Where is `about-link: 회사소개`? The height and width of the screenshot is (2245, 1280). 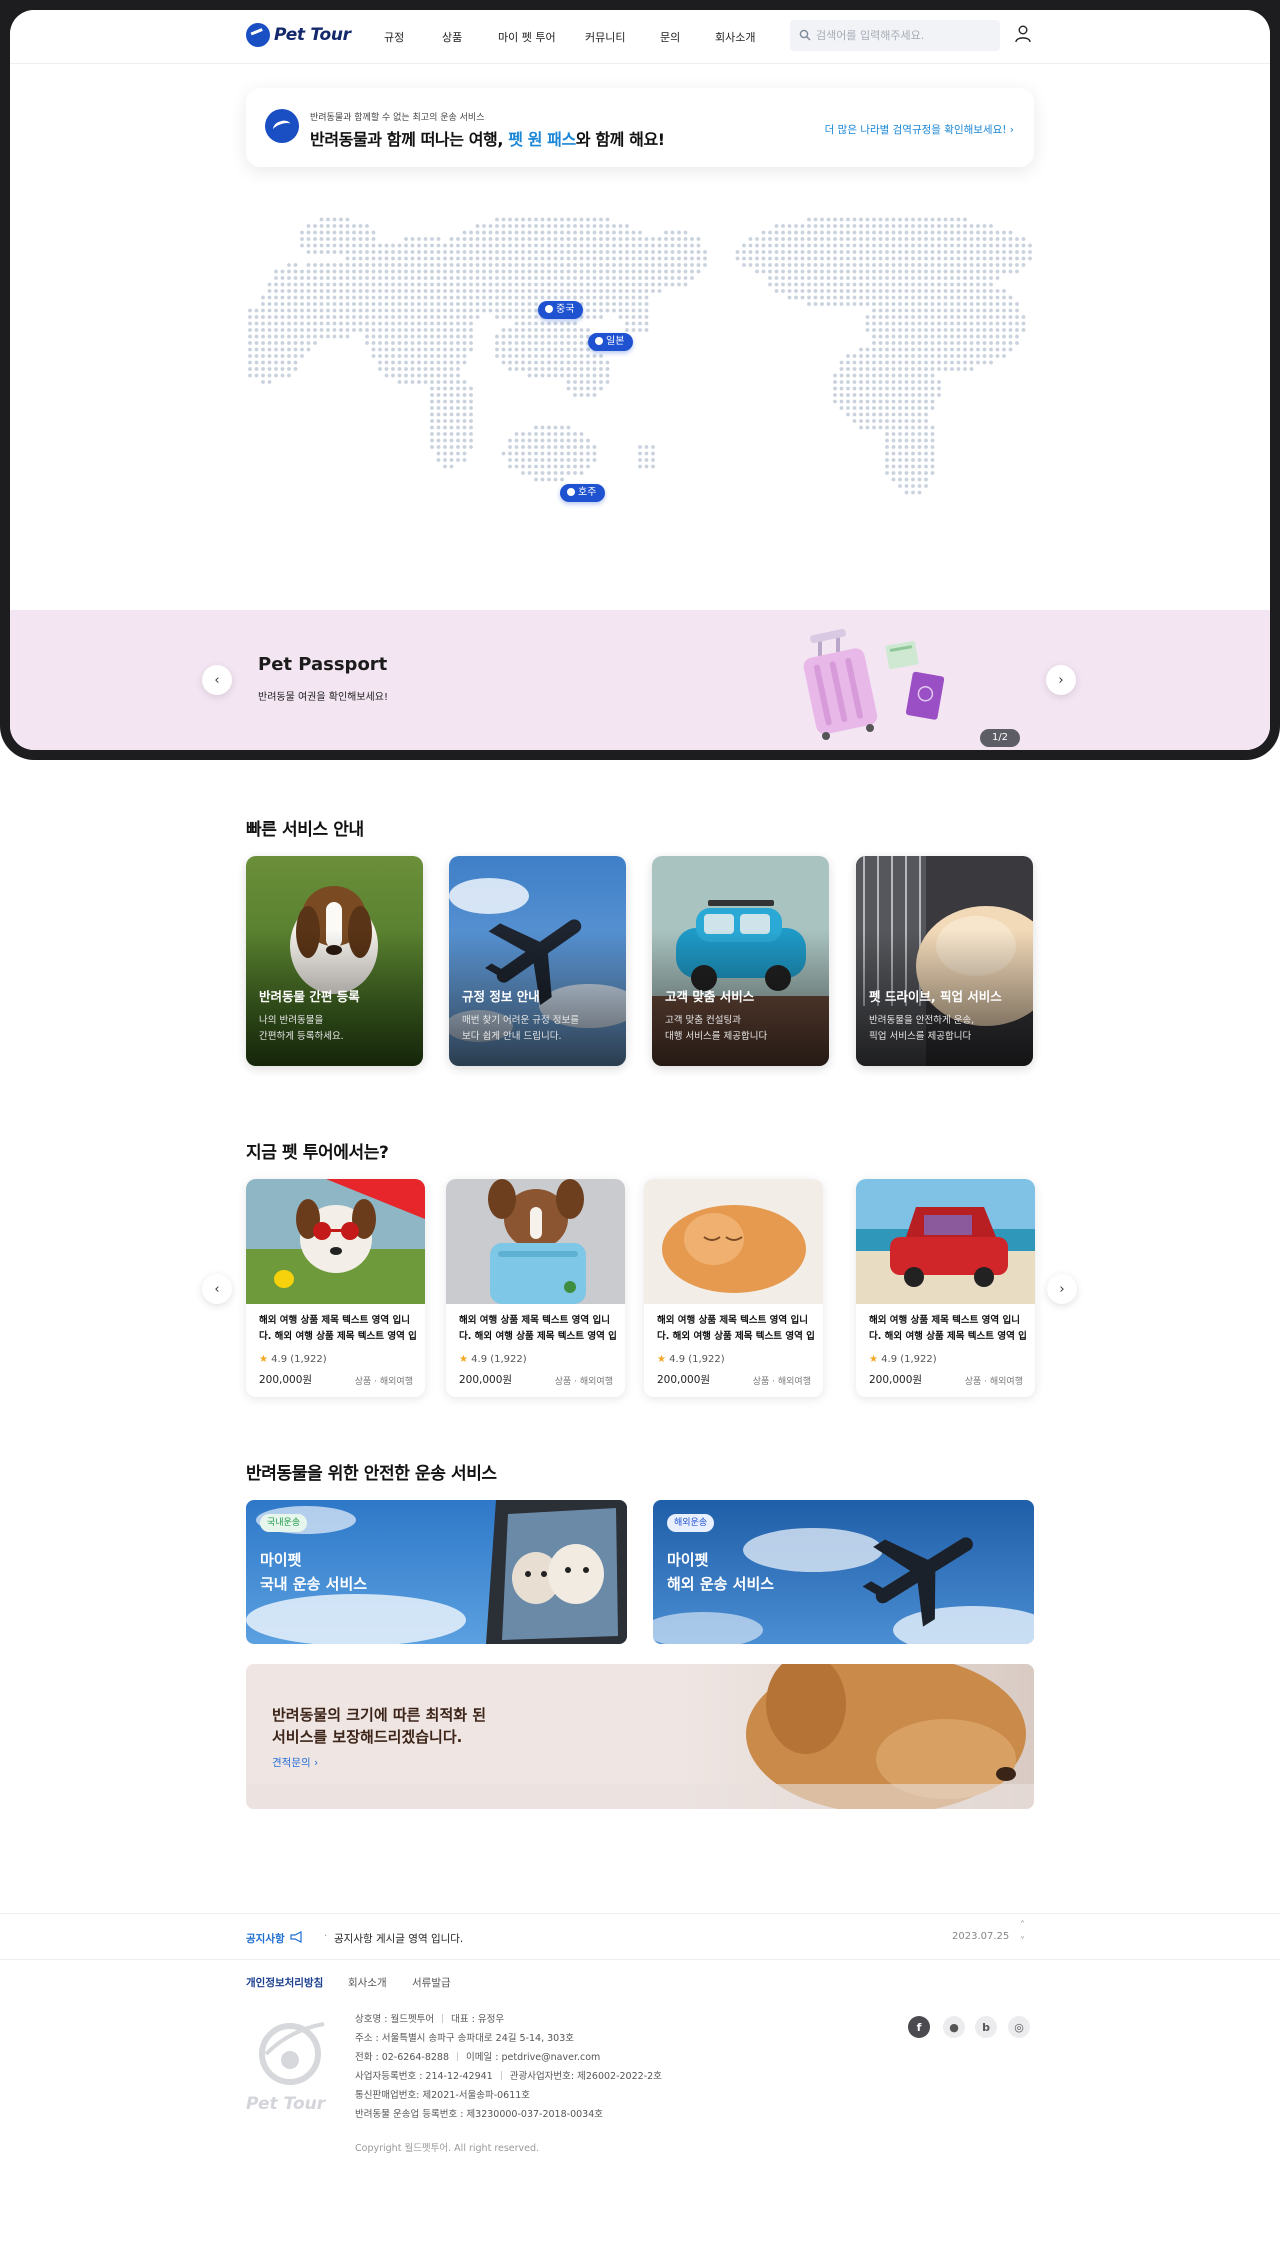
about-link: 회사소개 is located at coordinates (367, 1982).